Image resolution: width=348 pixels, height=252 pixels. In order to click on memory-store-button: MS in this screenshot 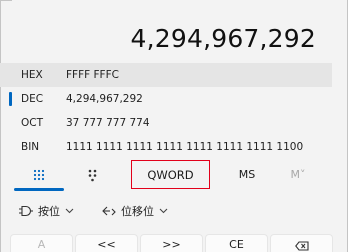, I will do `click(247, 174)`.